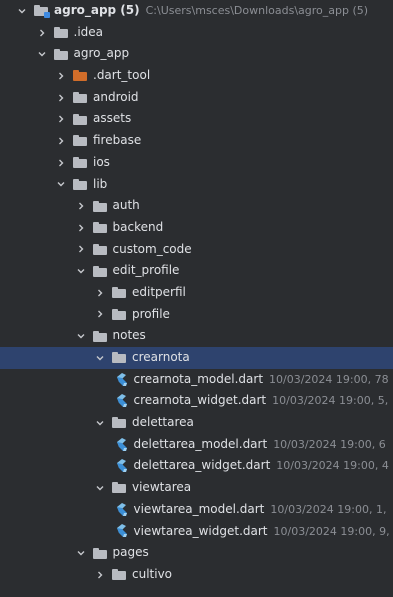 The height and width of the screenshot is (597, 393). I want to click on folder-row: editperfil, so click(196, 293).